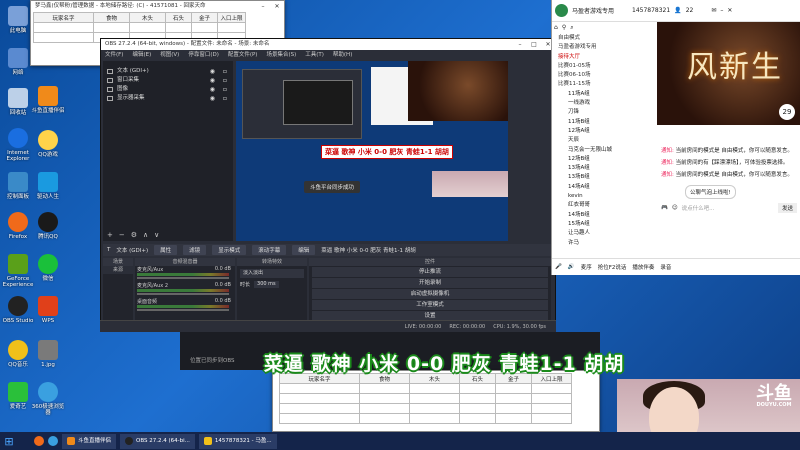  I want to click on source-item: 显示器采集 ◉ ▫, so click(168, 98).